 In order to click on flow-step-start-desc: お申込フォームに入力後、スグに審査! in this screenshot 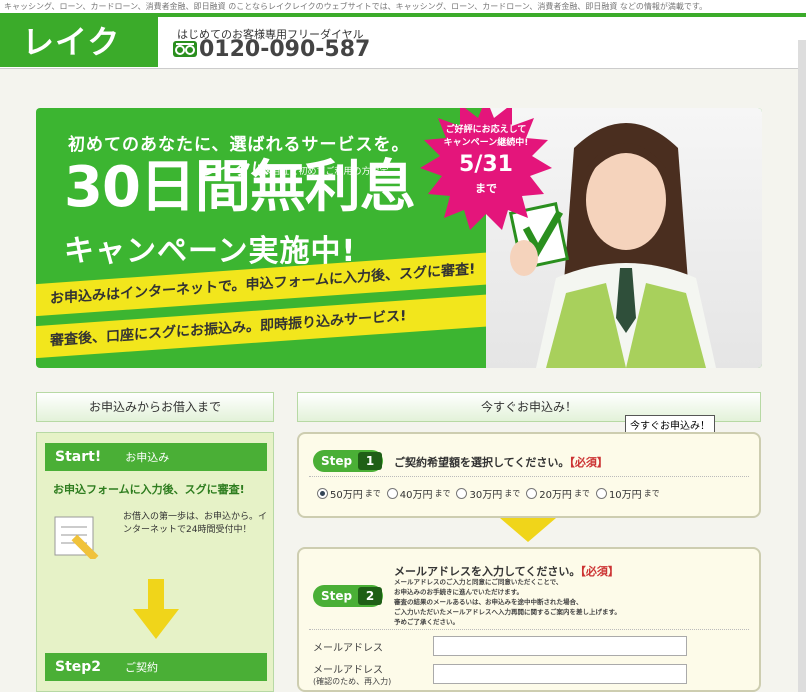, I will do `click(149, 489)`.